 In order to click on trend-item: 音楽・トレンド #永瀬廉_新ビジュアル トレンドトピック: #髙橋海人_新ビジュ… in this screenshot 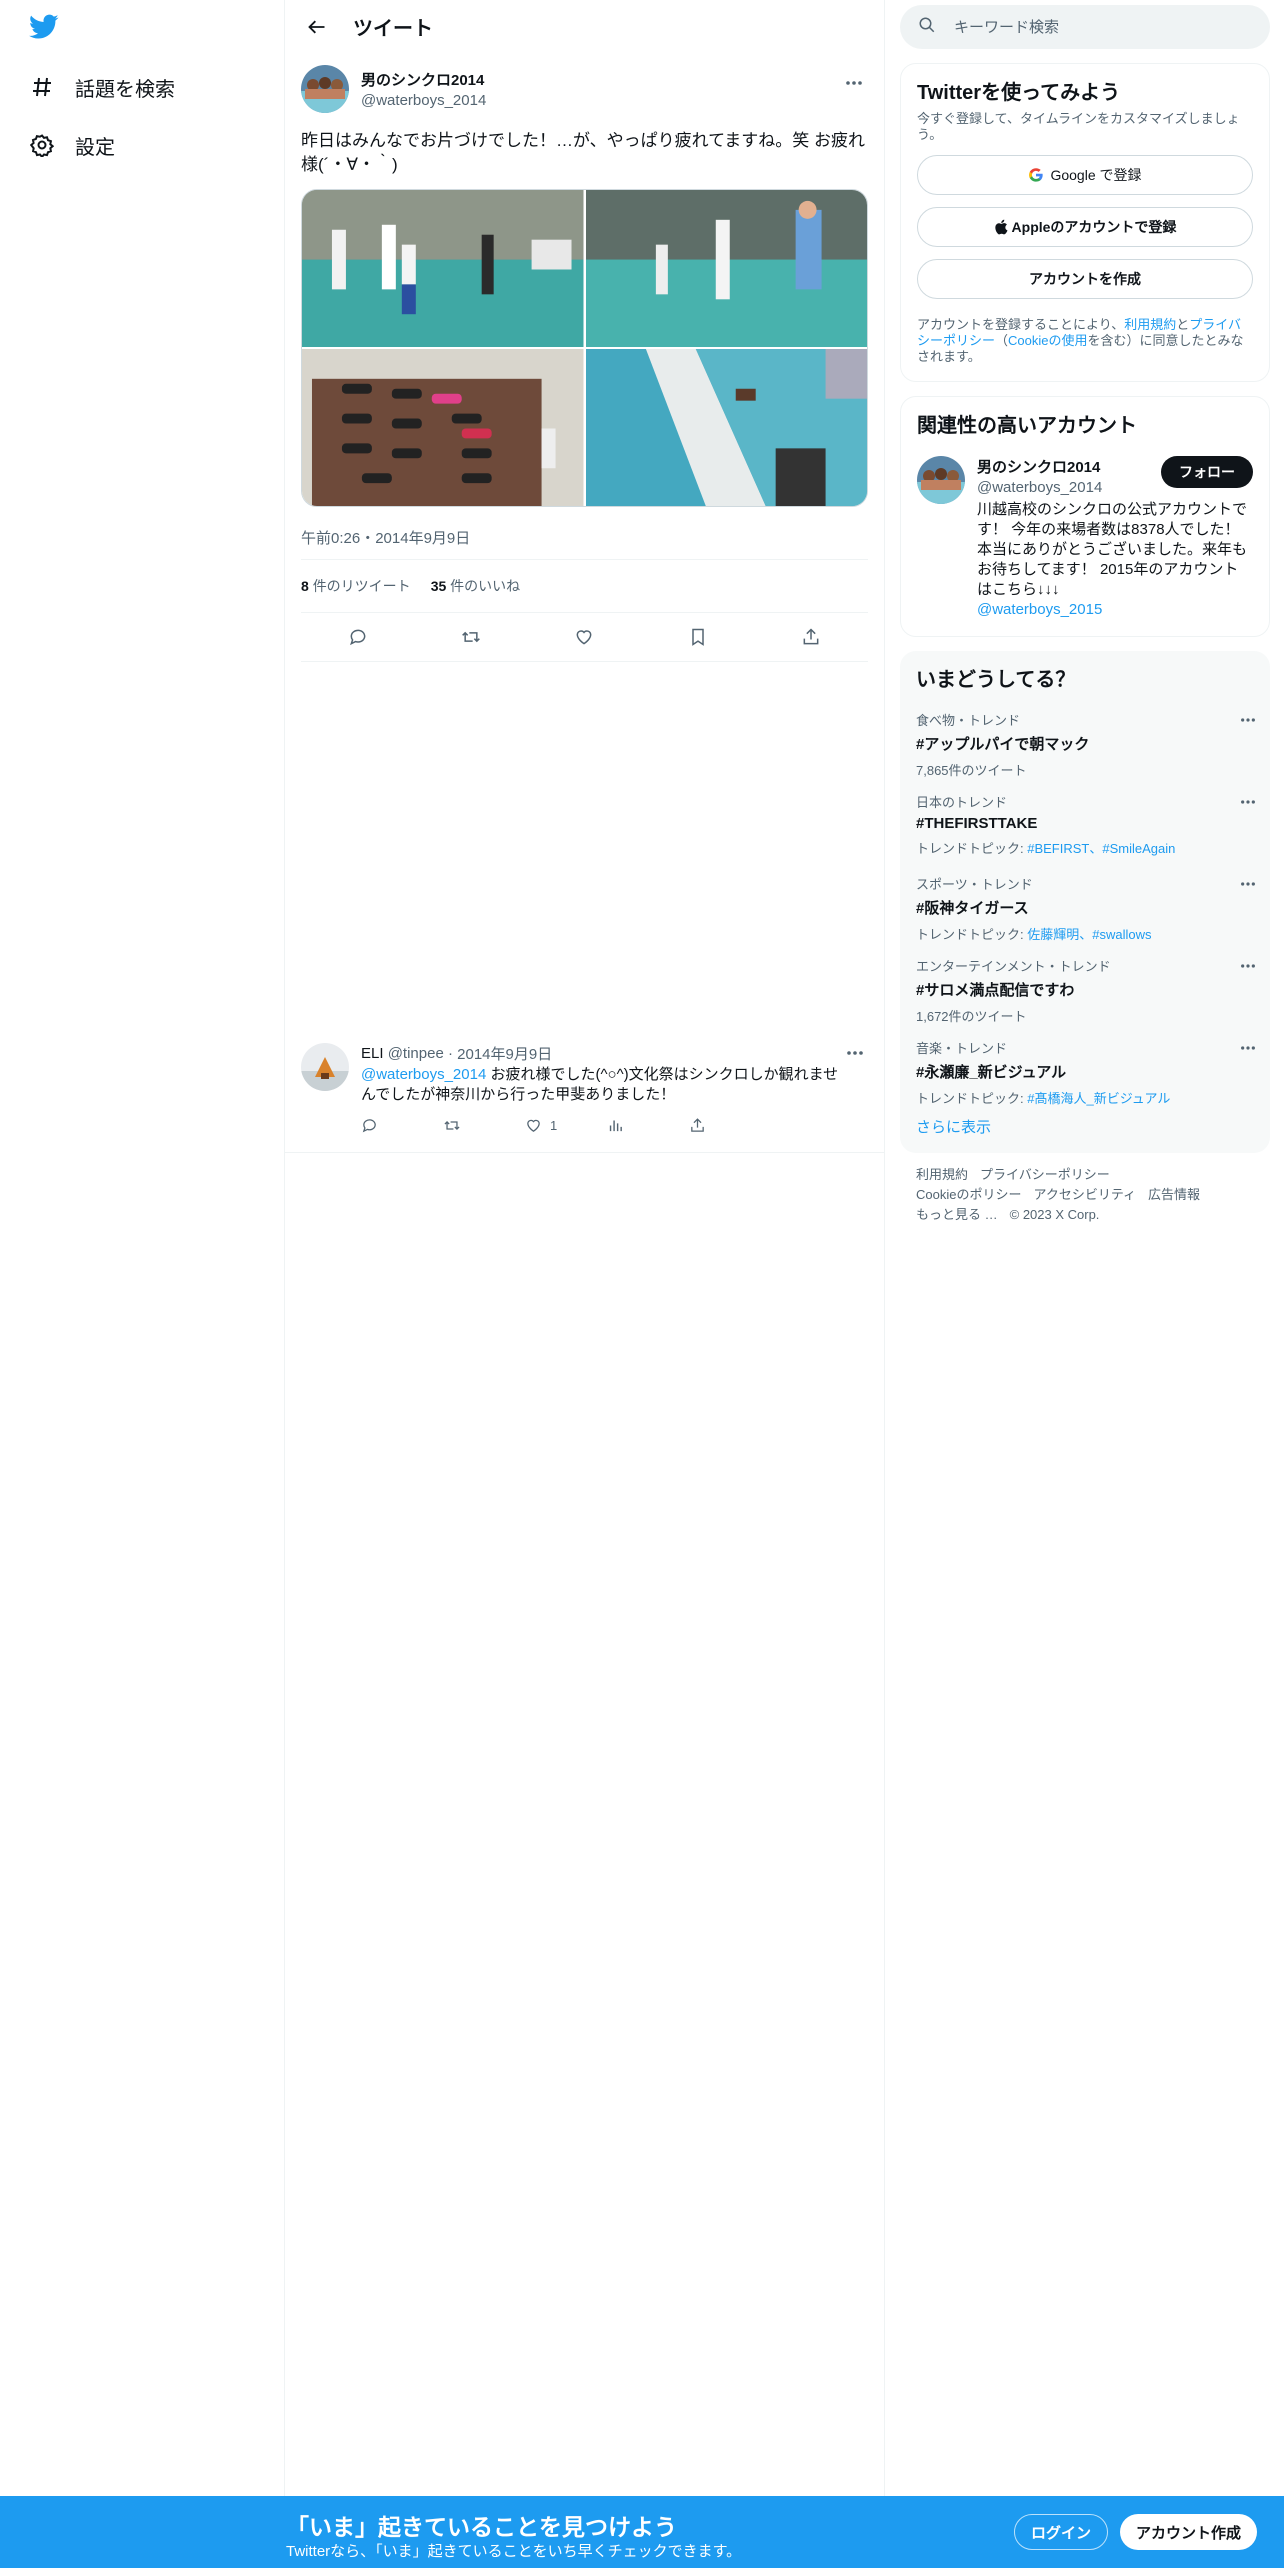, I will do `click(1085, 1067)`.